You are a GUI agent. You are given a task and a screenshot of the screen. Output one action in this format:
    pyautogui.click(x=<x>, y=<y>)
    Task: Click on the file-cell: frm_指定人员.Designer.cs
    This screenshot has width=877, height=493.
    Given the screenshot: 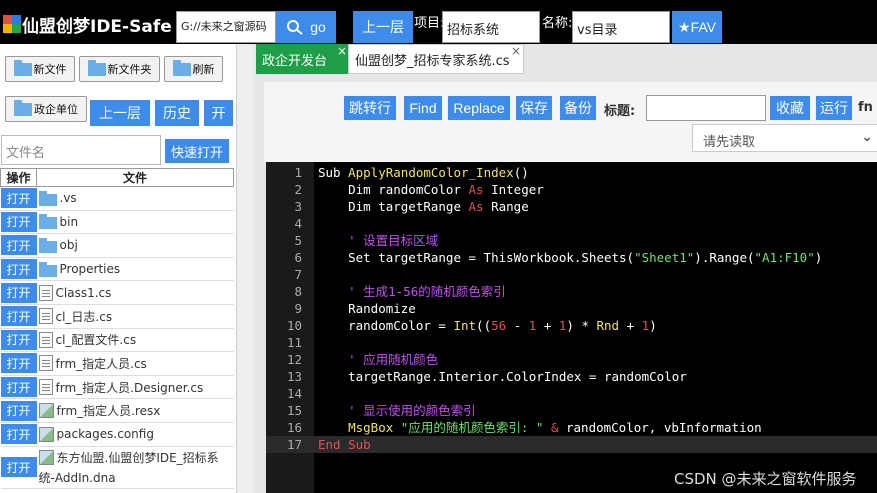 What is the action you would take?
    pyautogui.click(x=135, y=387)
    